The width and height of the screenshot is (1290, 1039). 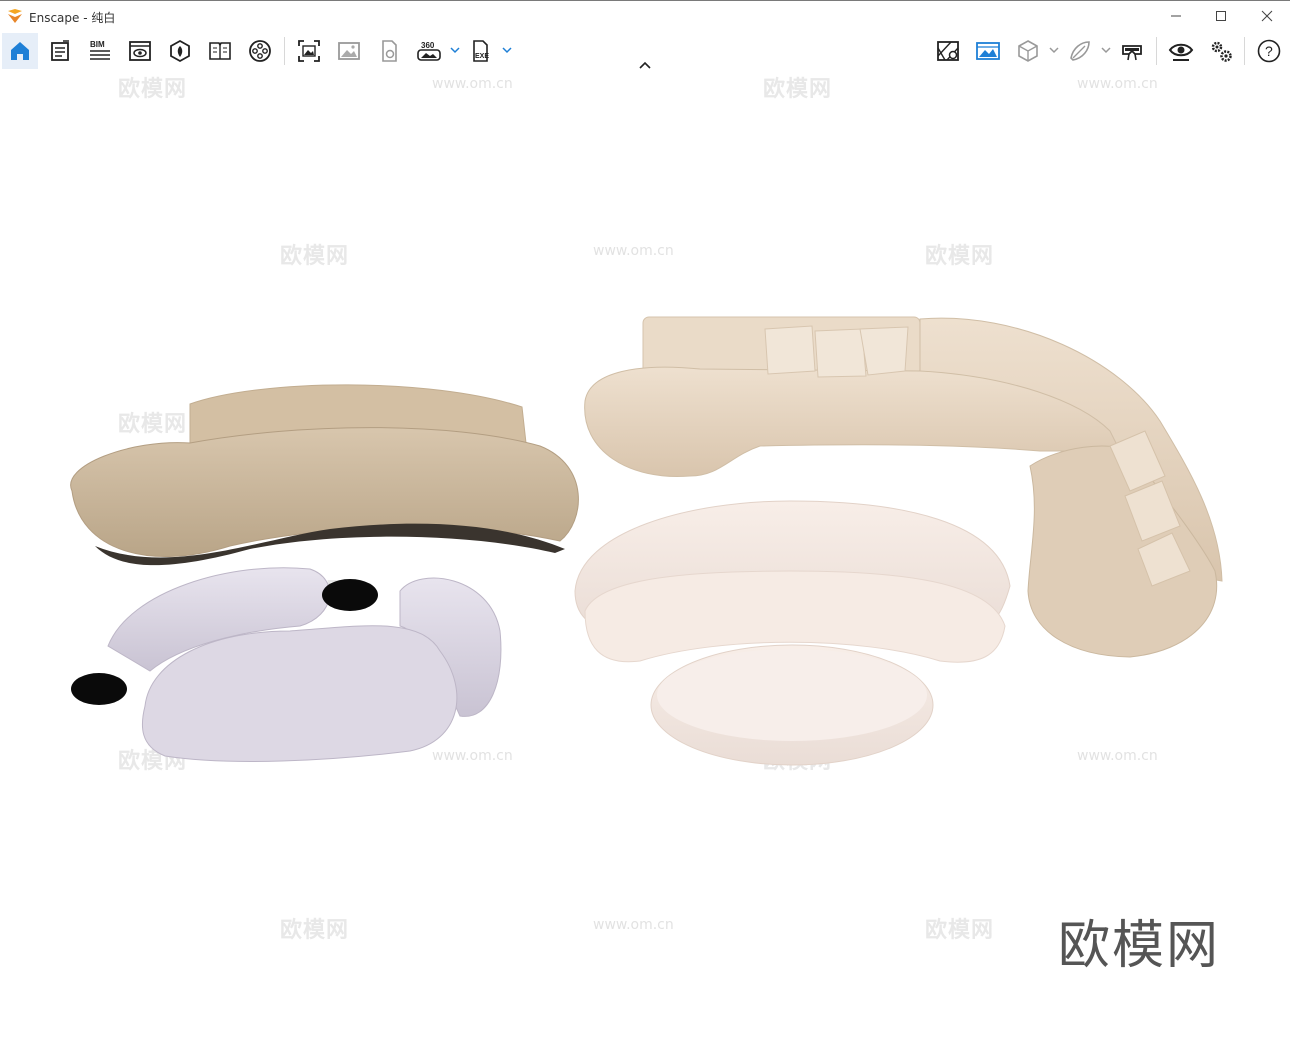 I want to click on material-book-button, so click(x=220, y=51).